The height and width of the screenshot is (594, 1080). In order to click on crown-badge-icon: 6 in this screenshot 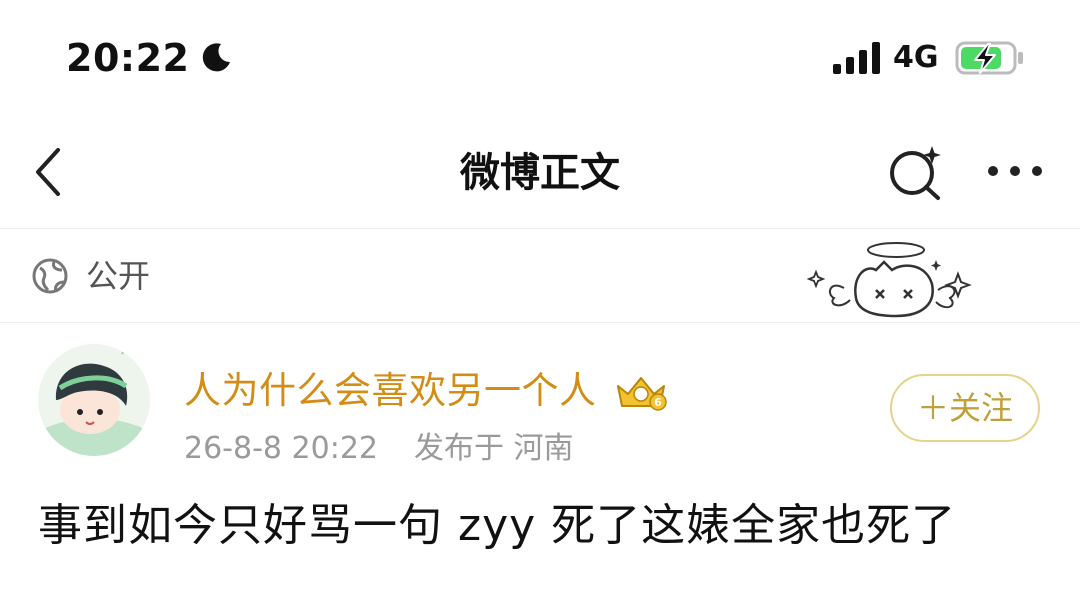, I will do `click(642, 394)`.